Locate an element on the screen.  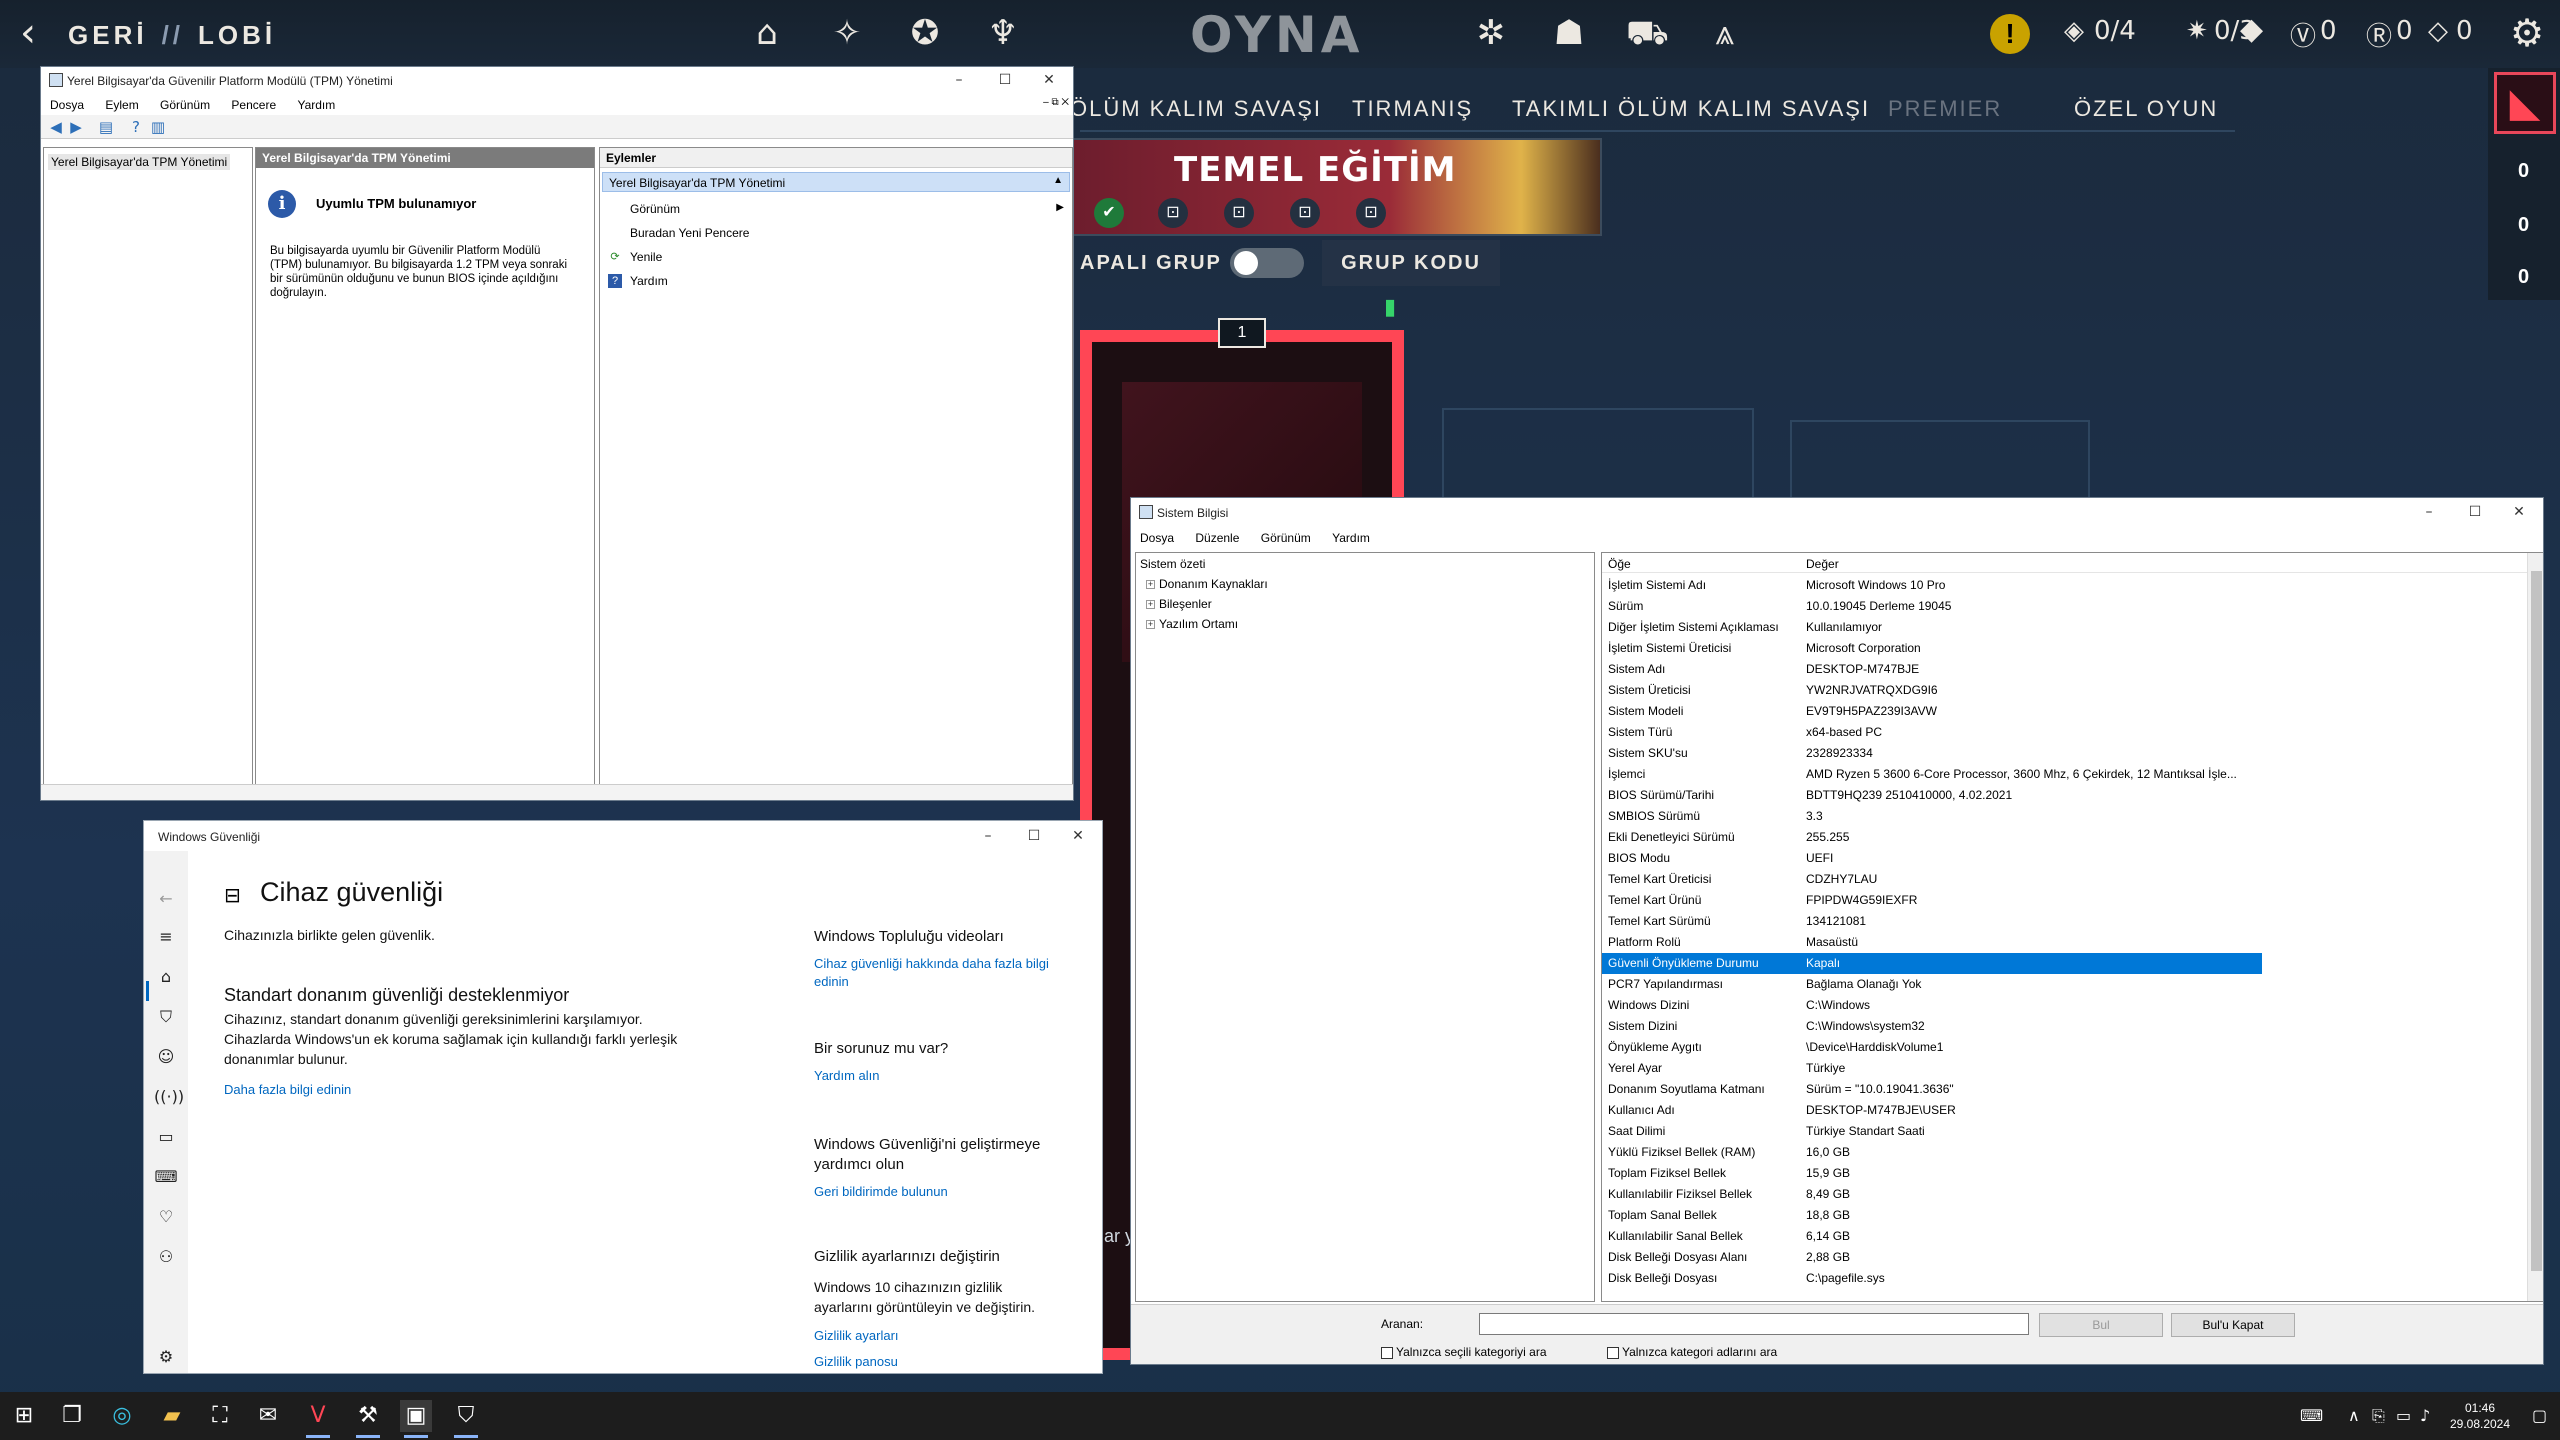
table-row: Temel Kart Sürümü 134121081 is located at coordinates (1932, 921).